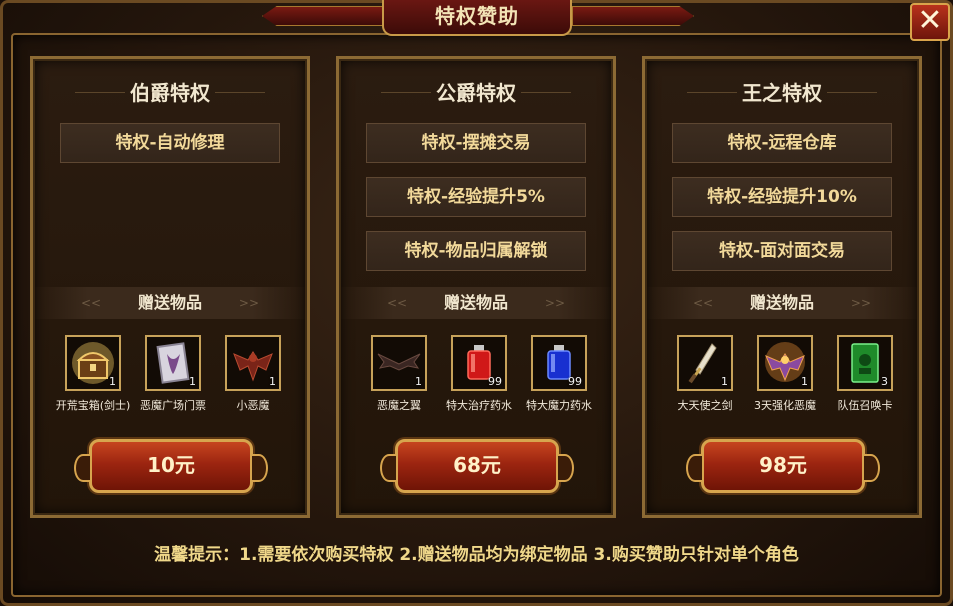  I want to click on privilege-item: 特权-物品归属解锁, so click(476, 251).